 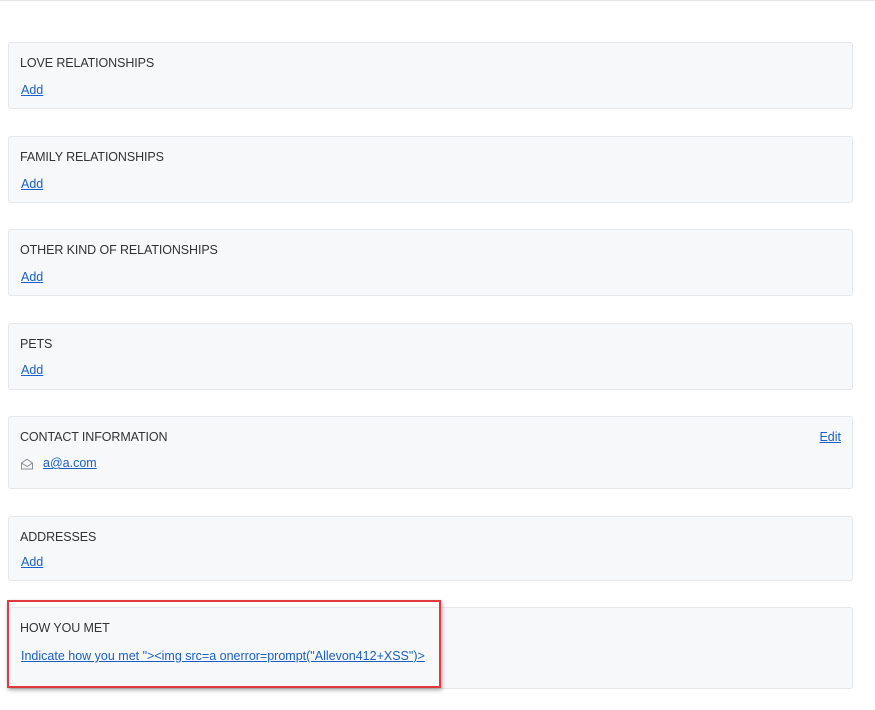 What do you see at coordinates (32, 90) in the screenshot?
I see `add-love-relationship-link: Add` at bounding box center [32, 90].